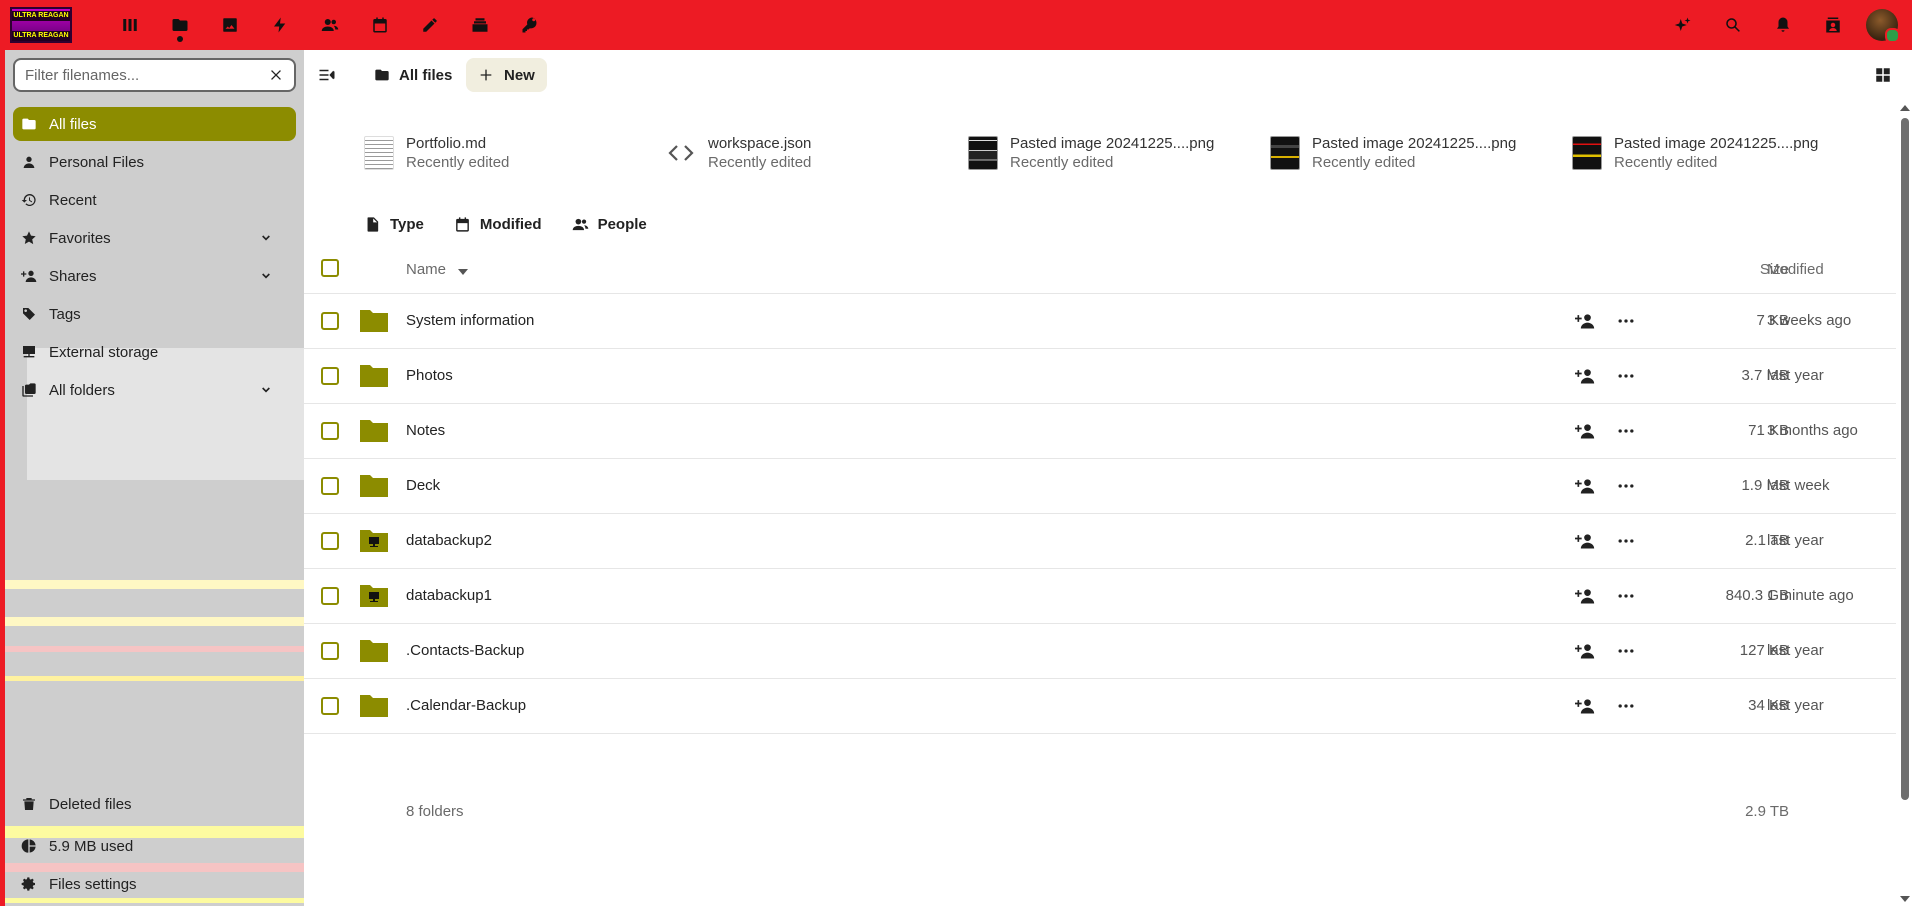  I want to click on filter-modified: Modified, so click(498, 224).